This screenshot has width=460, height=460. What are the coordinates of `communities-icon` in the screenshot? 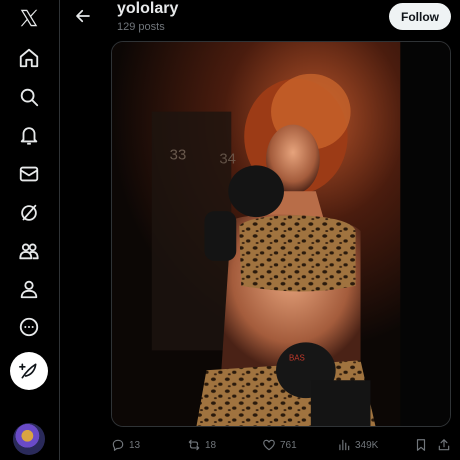 It's located at (29, 251).